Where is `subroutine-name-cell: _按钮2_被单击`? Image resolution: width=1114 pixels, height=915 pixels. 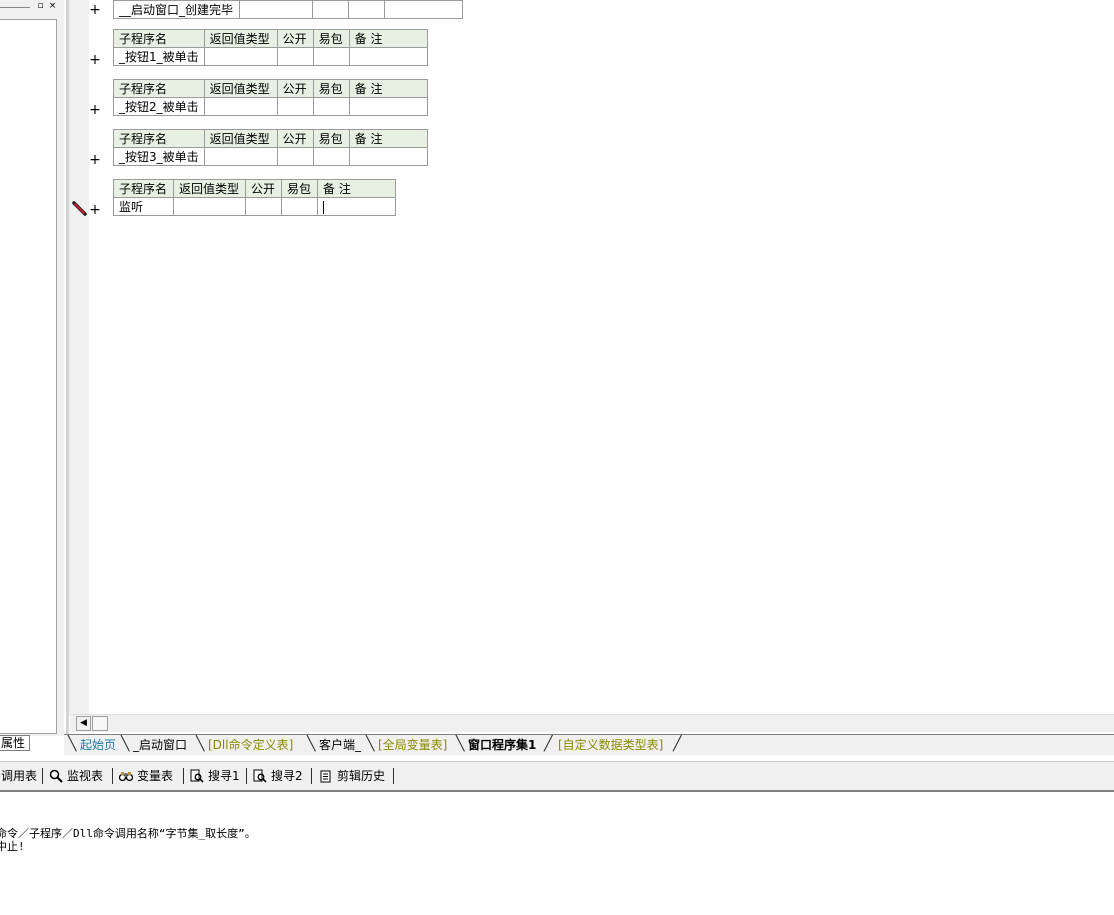 subroutine-name-cell: _按钮2_被单击 is located at coordinates (159, 106).